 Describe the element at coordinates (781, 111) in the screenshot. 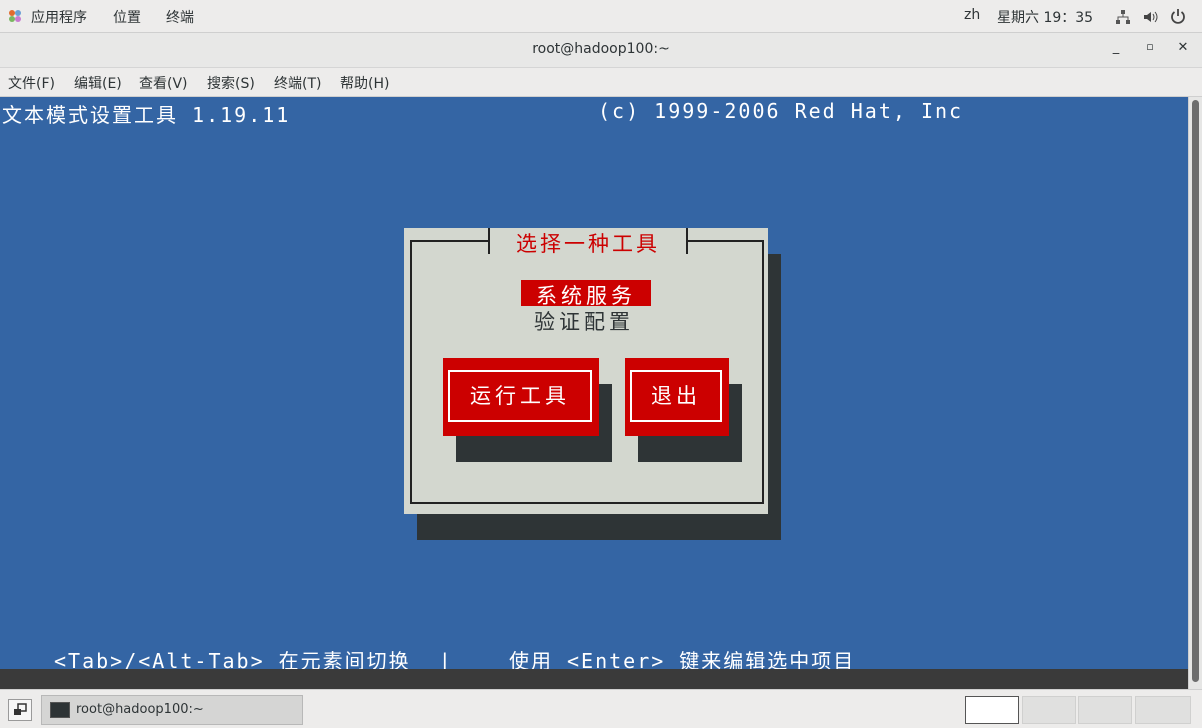

I see `tui-header-right: (c) 1999-2006 Red Hat, Inc` at that location.